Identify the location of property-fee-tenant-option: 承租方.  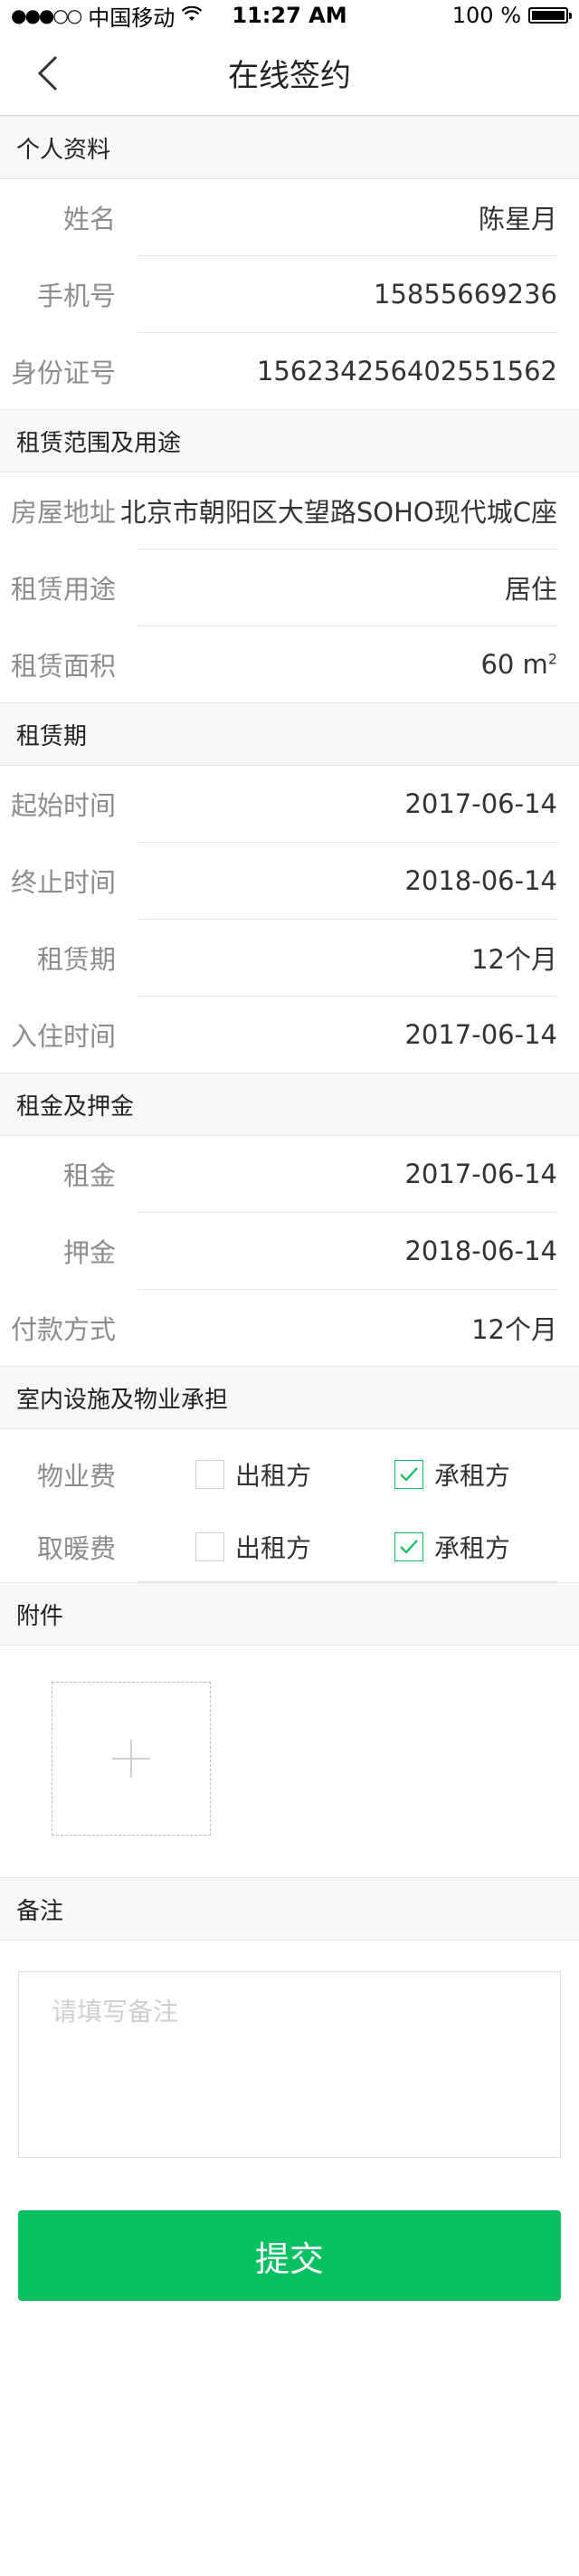
(486, 1474).